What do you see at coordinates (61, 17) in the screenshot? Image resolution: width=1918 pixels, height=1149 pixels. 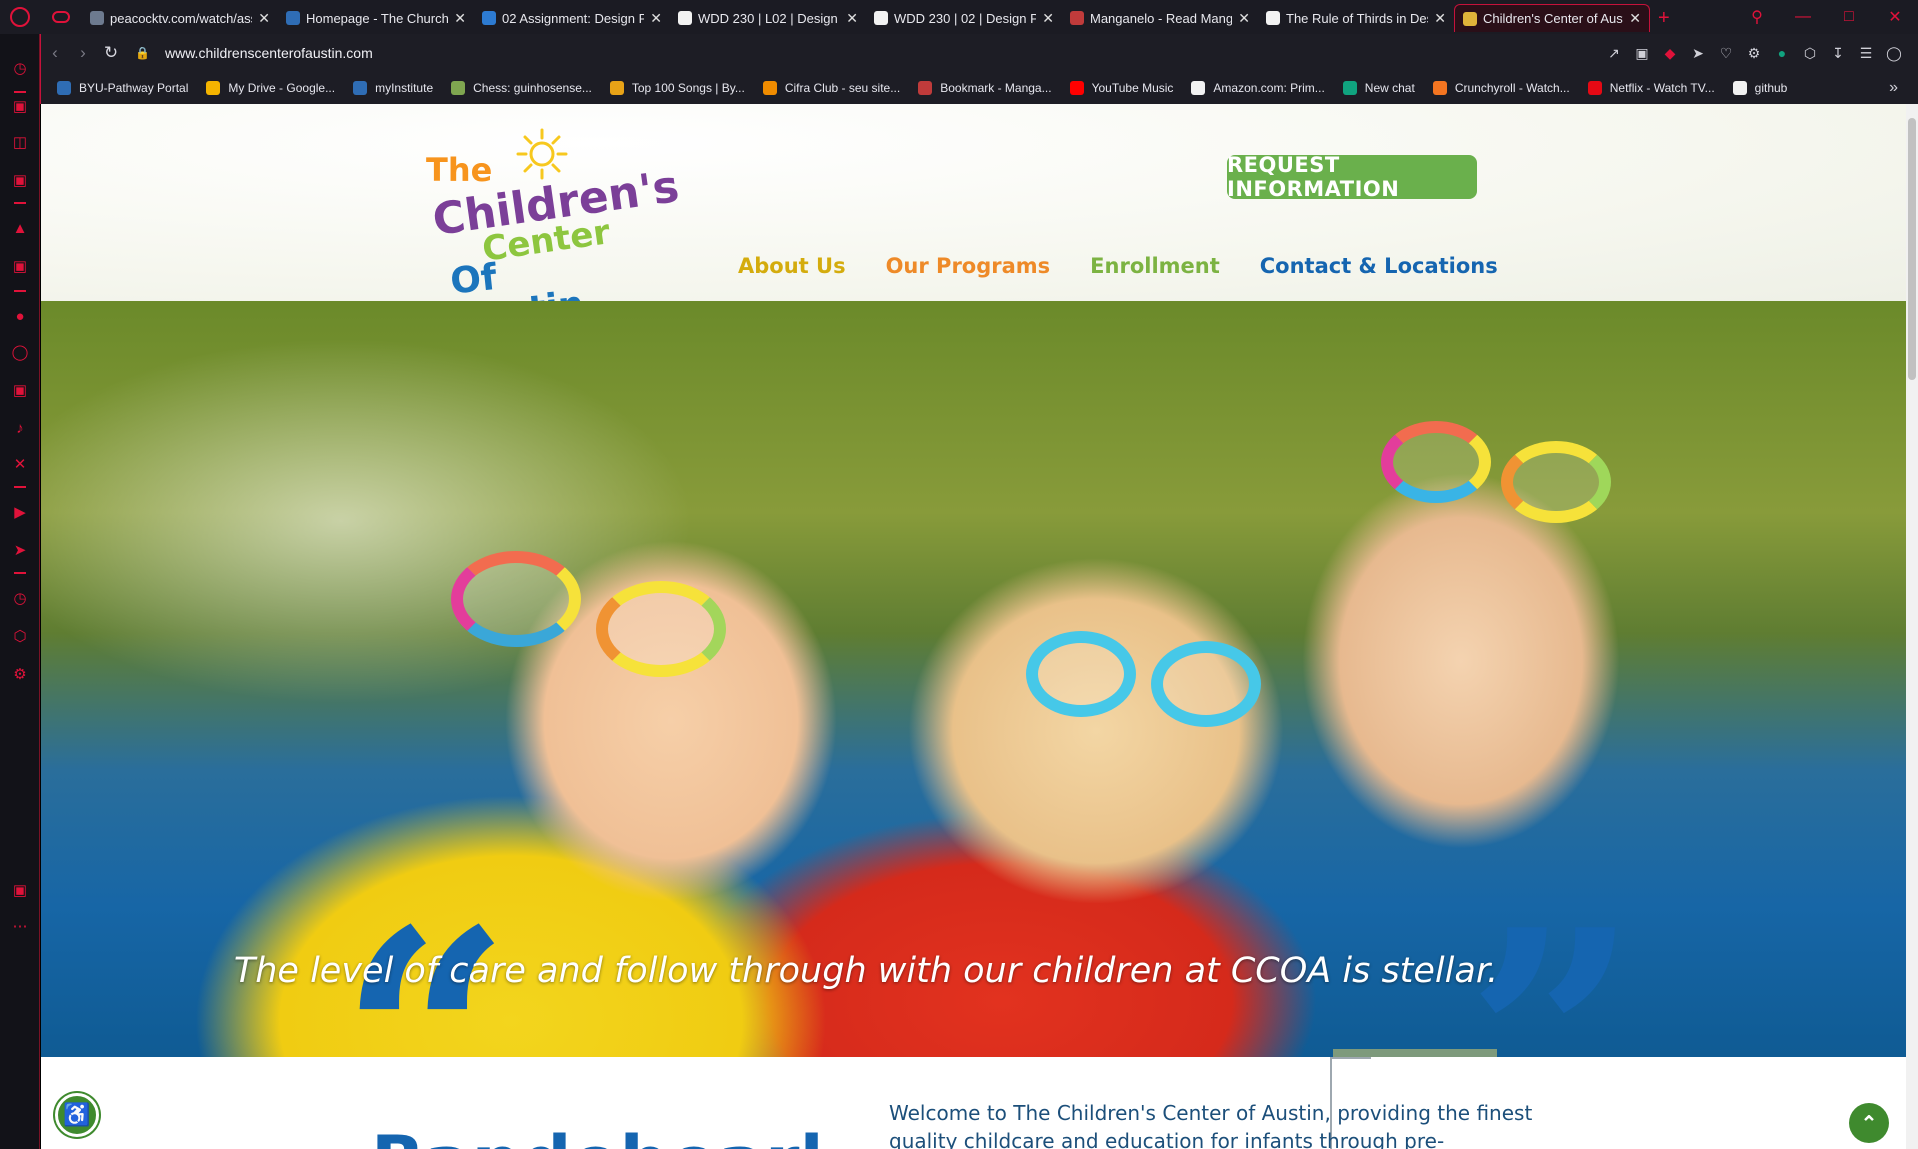 I see `gx-control-icon` at bounding box center [61, 17].